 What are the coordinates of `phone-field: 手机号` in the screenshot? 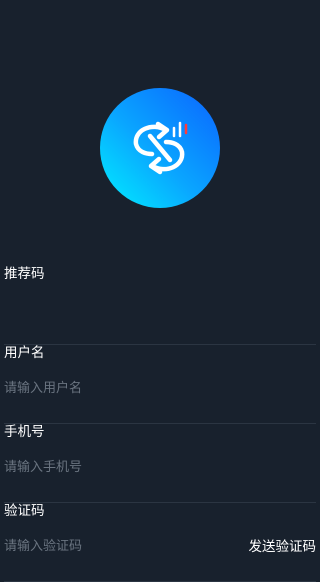 It's located at (160, 463).